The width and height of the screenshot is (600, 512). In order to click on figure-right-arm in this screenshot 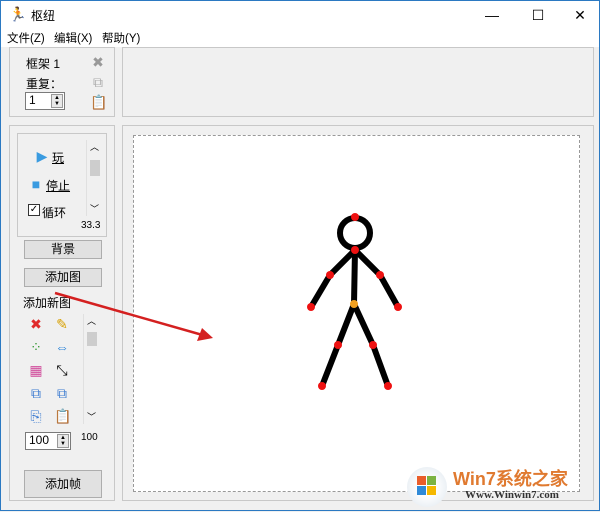, I will do `click(376, 278)`.